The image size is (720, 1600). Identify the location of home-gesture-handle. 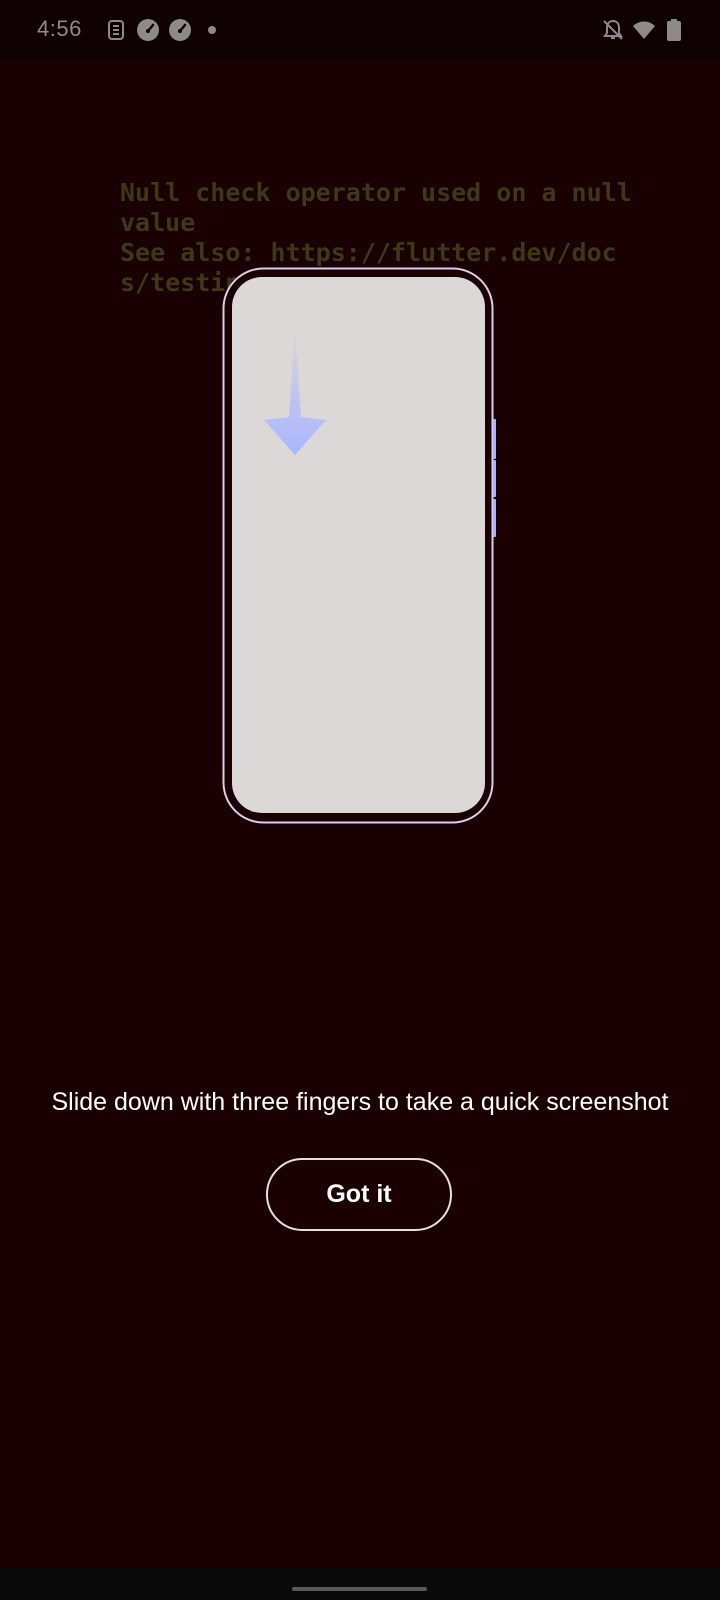
(359, 1589).